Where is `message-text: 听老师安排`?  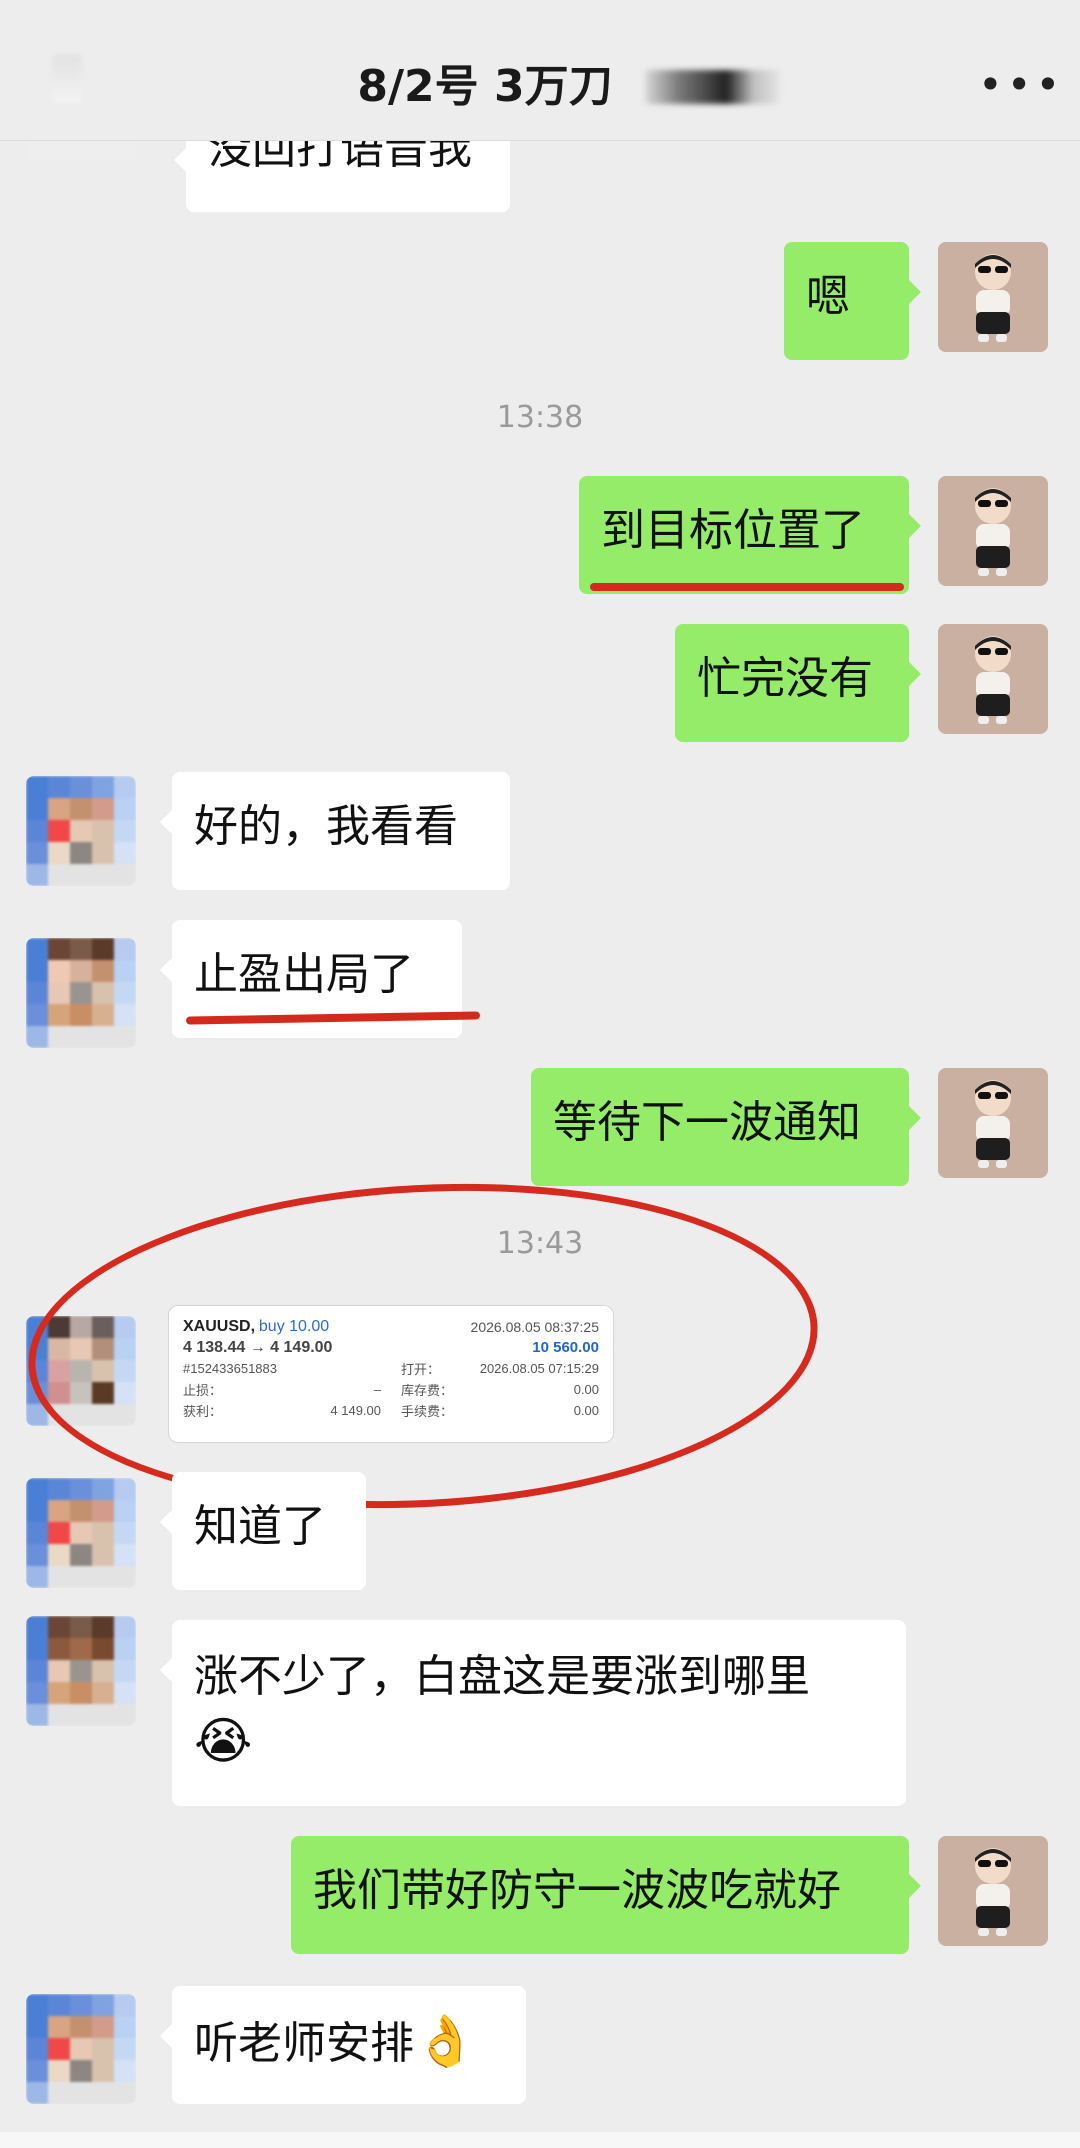
message-text: 听老师安排 is located at coordinates (304, 2043).